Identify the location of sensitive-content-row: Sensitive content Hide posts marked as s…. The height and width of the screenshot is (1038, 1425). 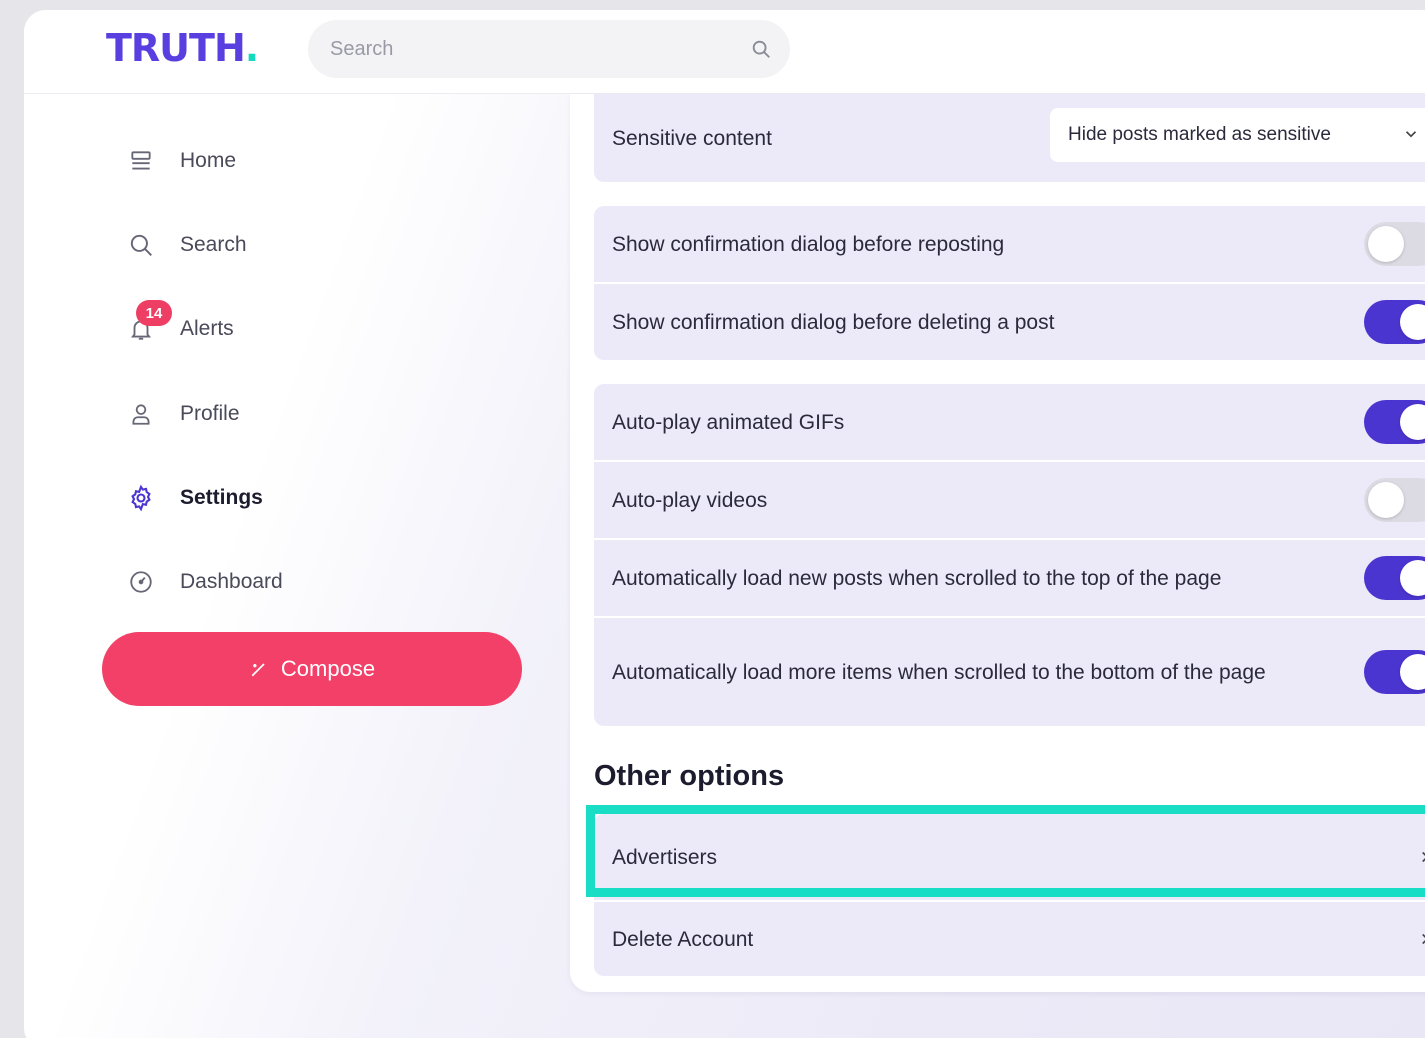
(1009, 138).